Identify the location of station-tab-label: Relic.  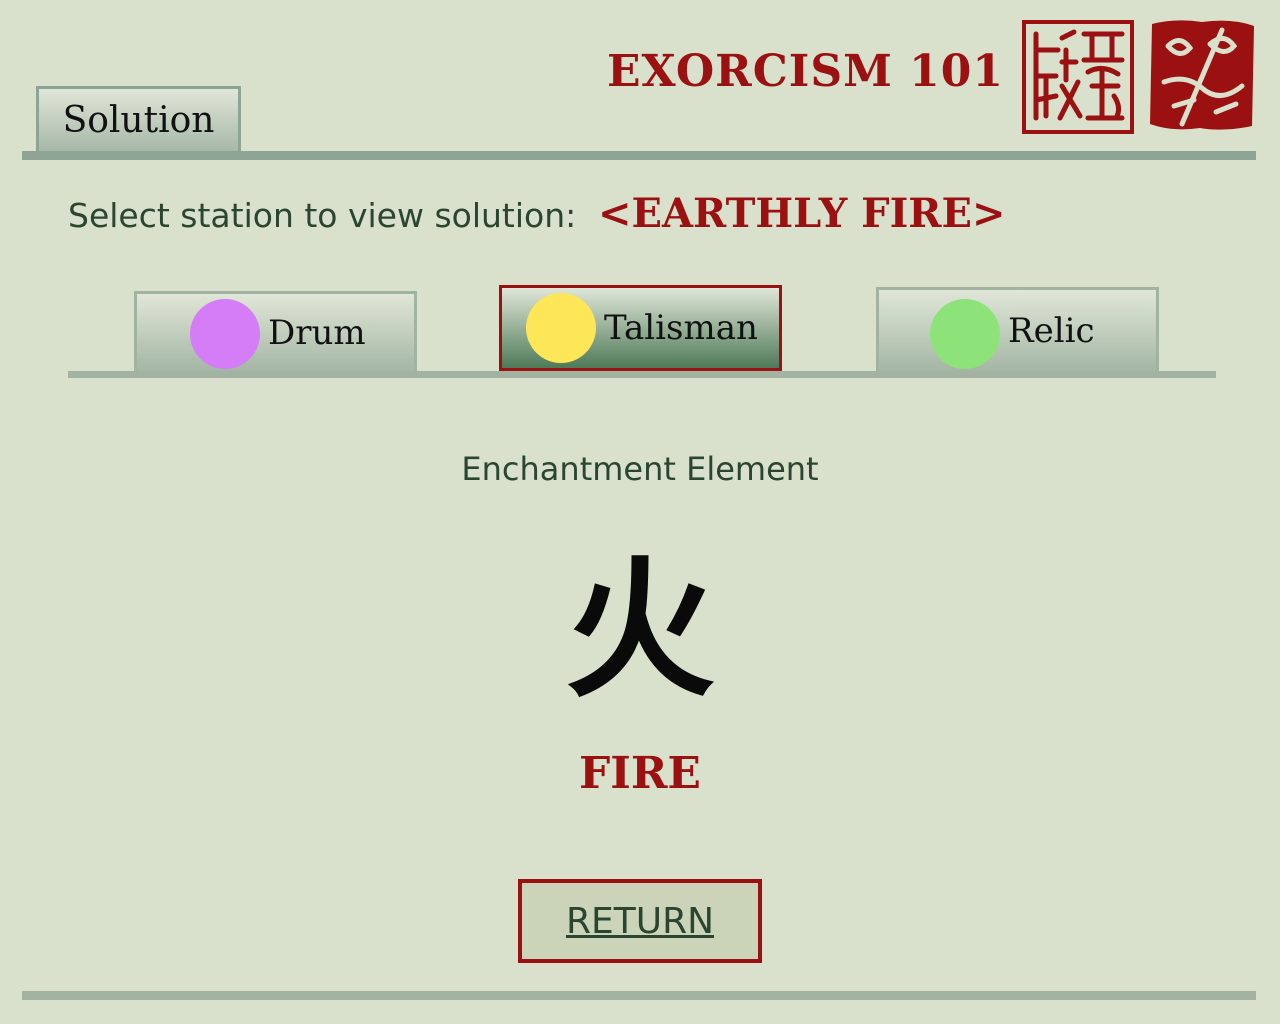
(1051, 331).